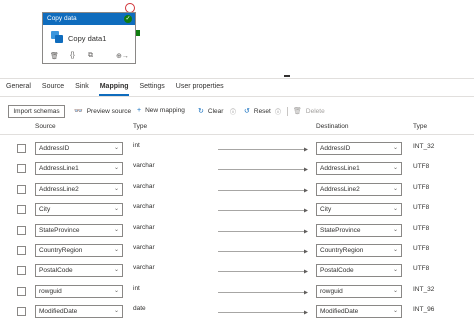 The image size is (474, 324). Describe the element at coordinates (278, 111) in the screenshot. I see `reset-info-icon: ⓘ` at that location.